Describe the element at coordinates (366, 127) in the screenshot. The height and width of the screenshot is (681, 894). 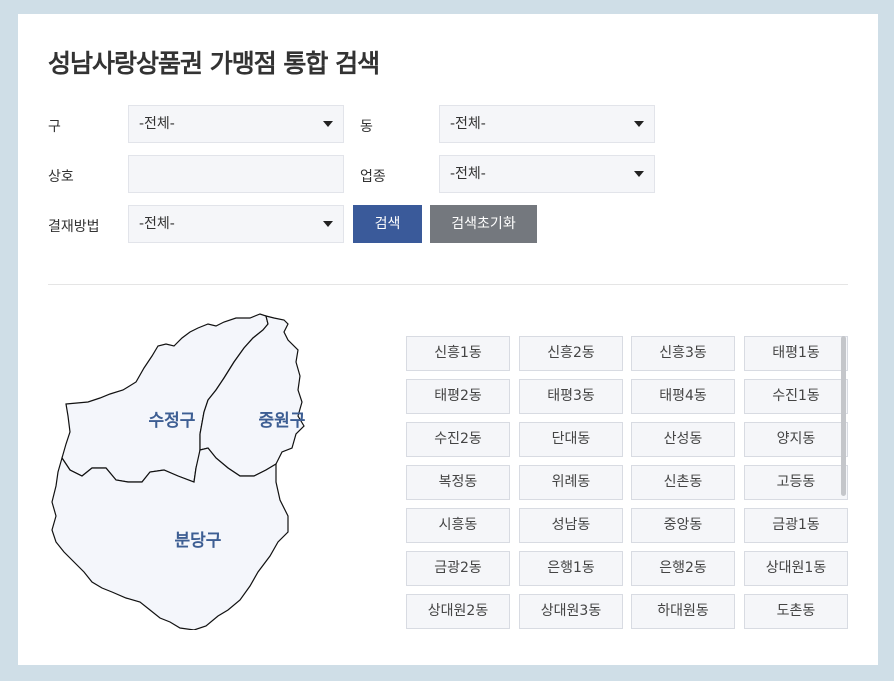
I see `dong-label: 동` at that location.